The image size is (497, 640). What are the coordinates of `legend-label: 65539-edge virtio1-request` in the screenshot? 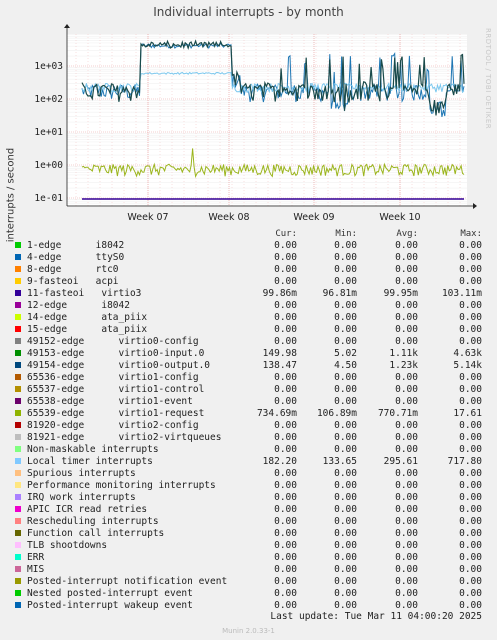 It's located at (116, 413).